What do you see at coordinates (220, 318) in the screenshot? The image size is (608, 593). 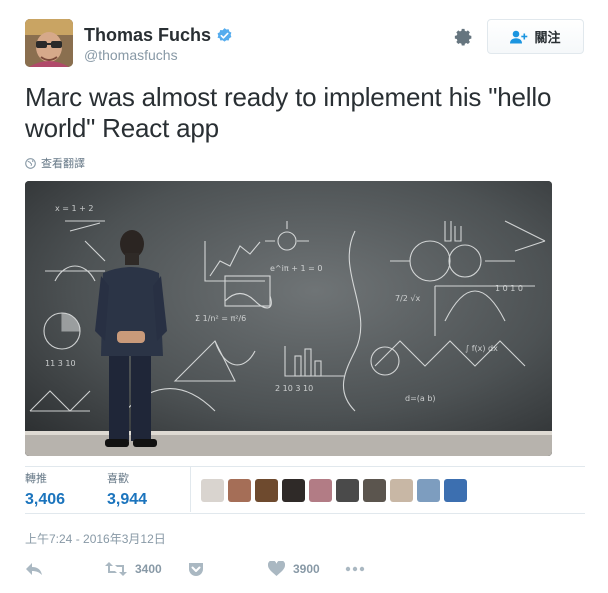 I see `svg-text: Σ 1/n² = π²/6` at bounding box center [220, 318].